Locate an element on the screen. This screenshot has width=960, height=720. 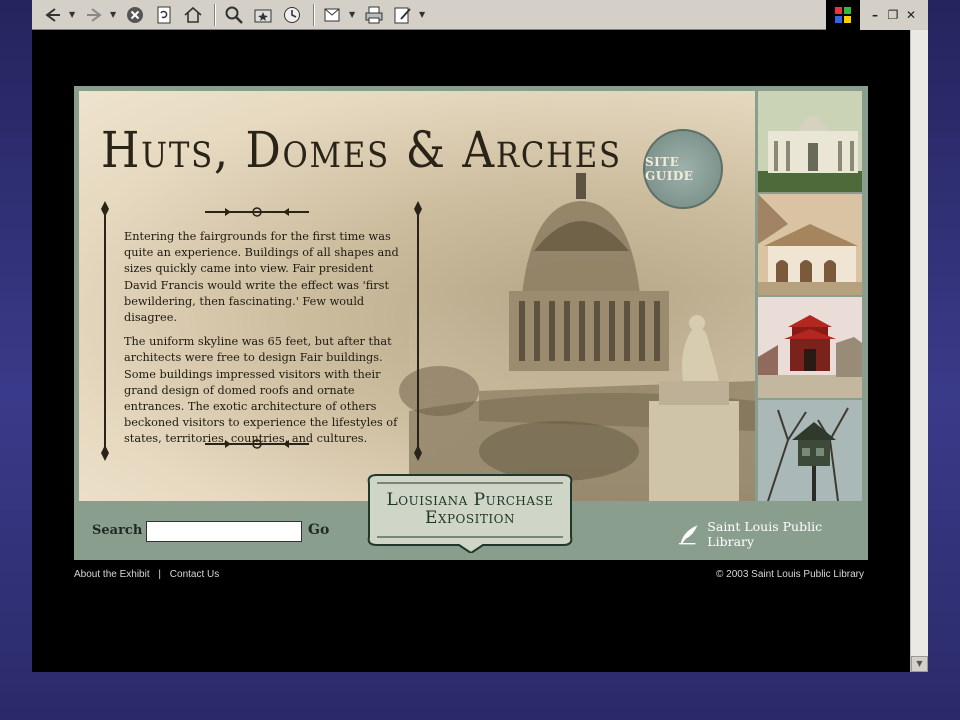
mail-icon is located at coordinates (333, 15).